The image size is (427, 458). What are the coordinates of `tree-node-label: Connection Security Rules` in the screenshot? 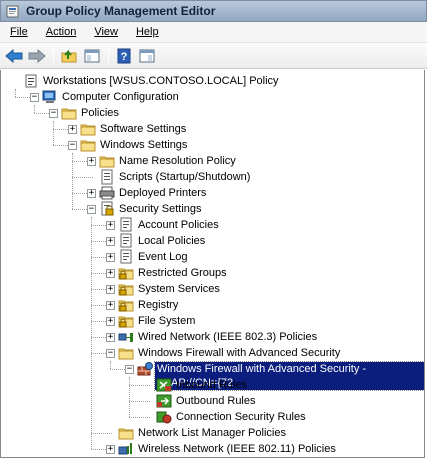 It's located at (241, 417).